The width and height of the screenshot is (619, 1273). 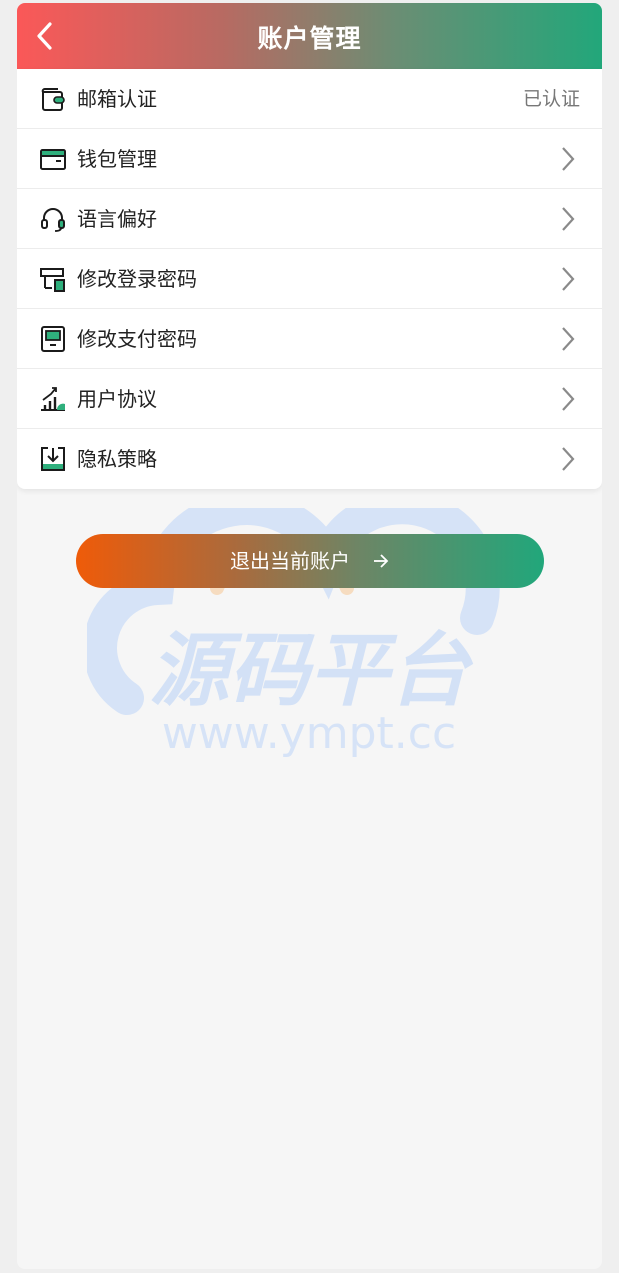 What do you see at coordinates (381, 561) in the screenshot?
I see `arrow-right-icon` at bounding box center [381, 561].